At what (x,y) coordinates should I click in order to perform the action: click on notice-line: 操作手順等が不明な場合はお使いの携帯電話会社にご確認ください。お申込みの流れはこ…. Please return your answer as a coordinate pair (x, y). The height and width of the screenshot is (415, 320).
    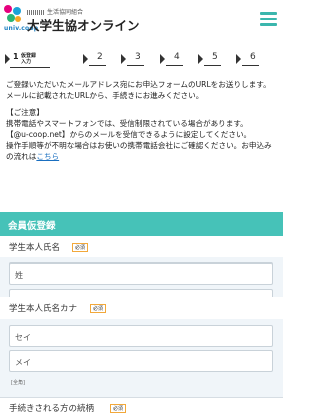
    Looking at the image, I should click on (142, 151).